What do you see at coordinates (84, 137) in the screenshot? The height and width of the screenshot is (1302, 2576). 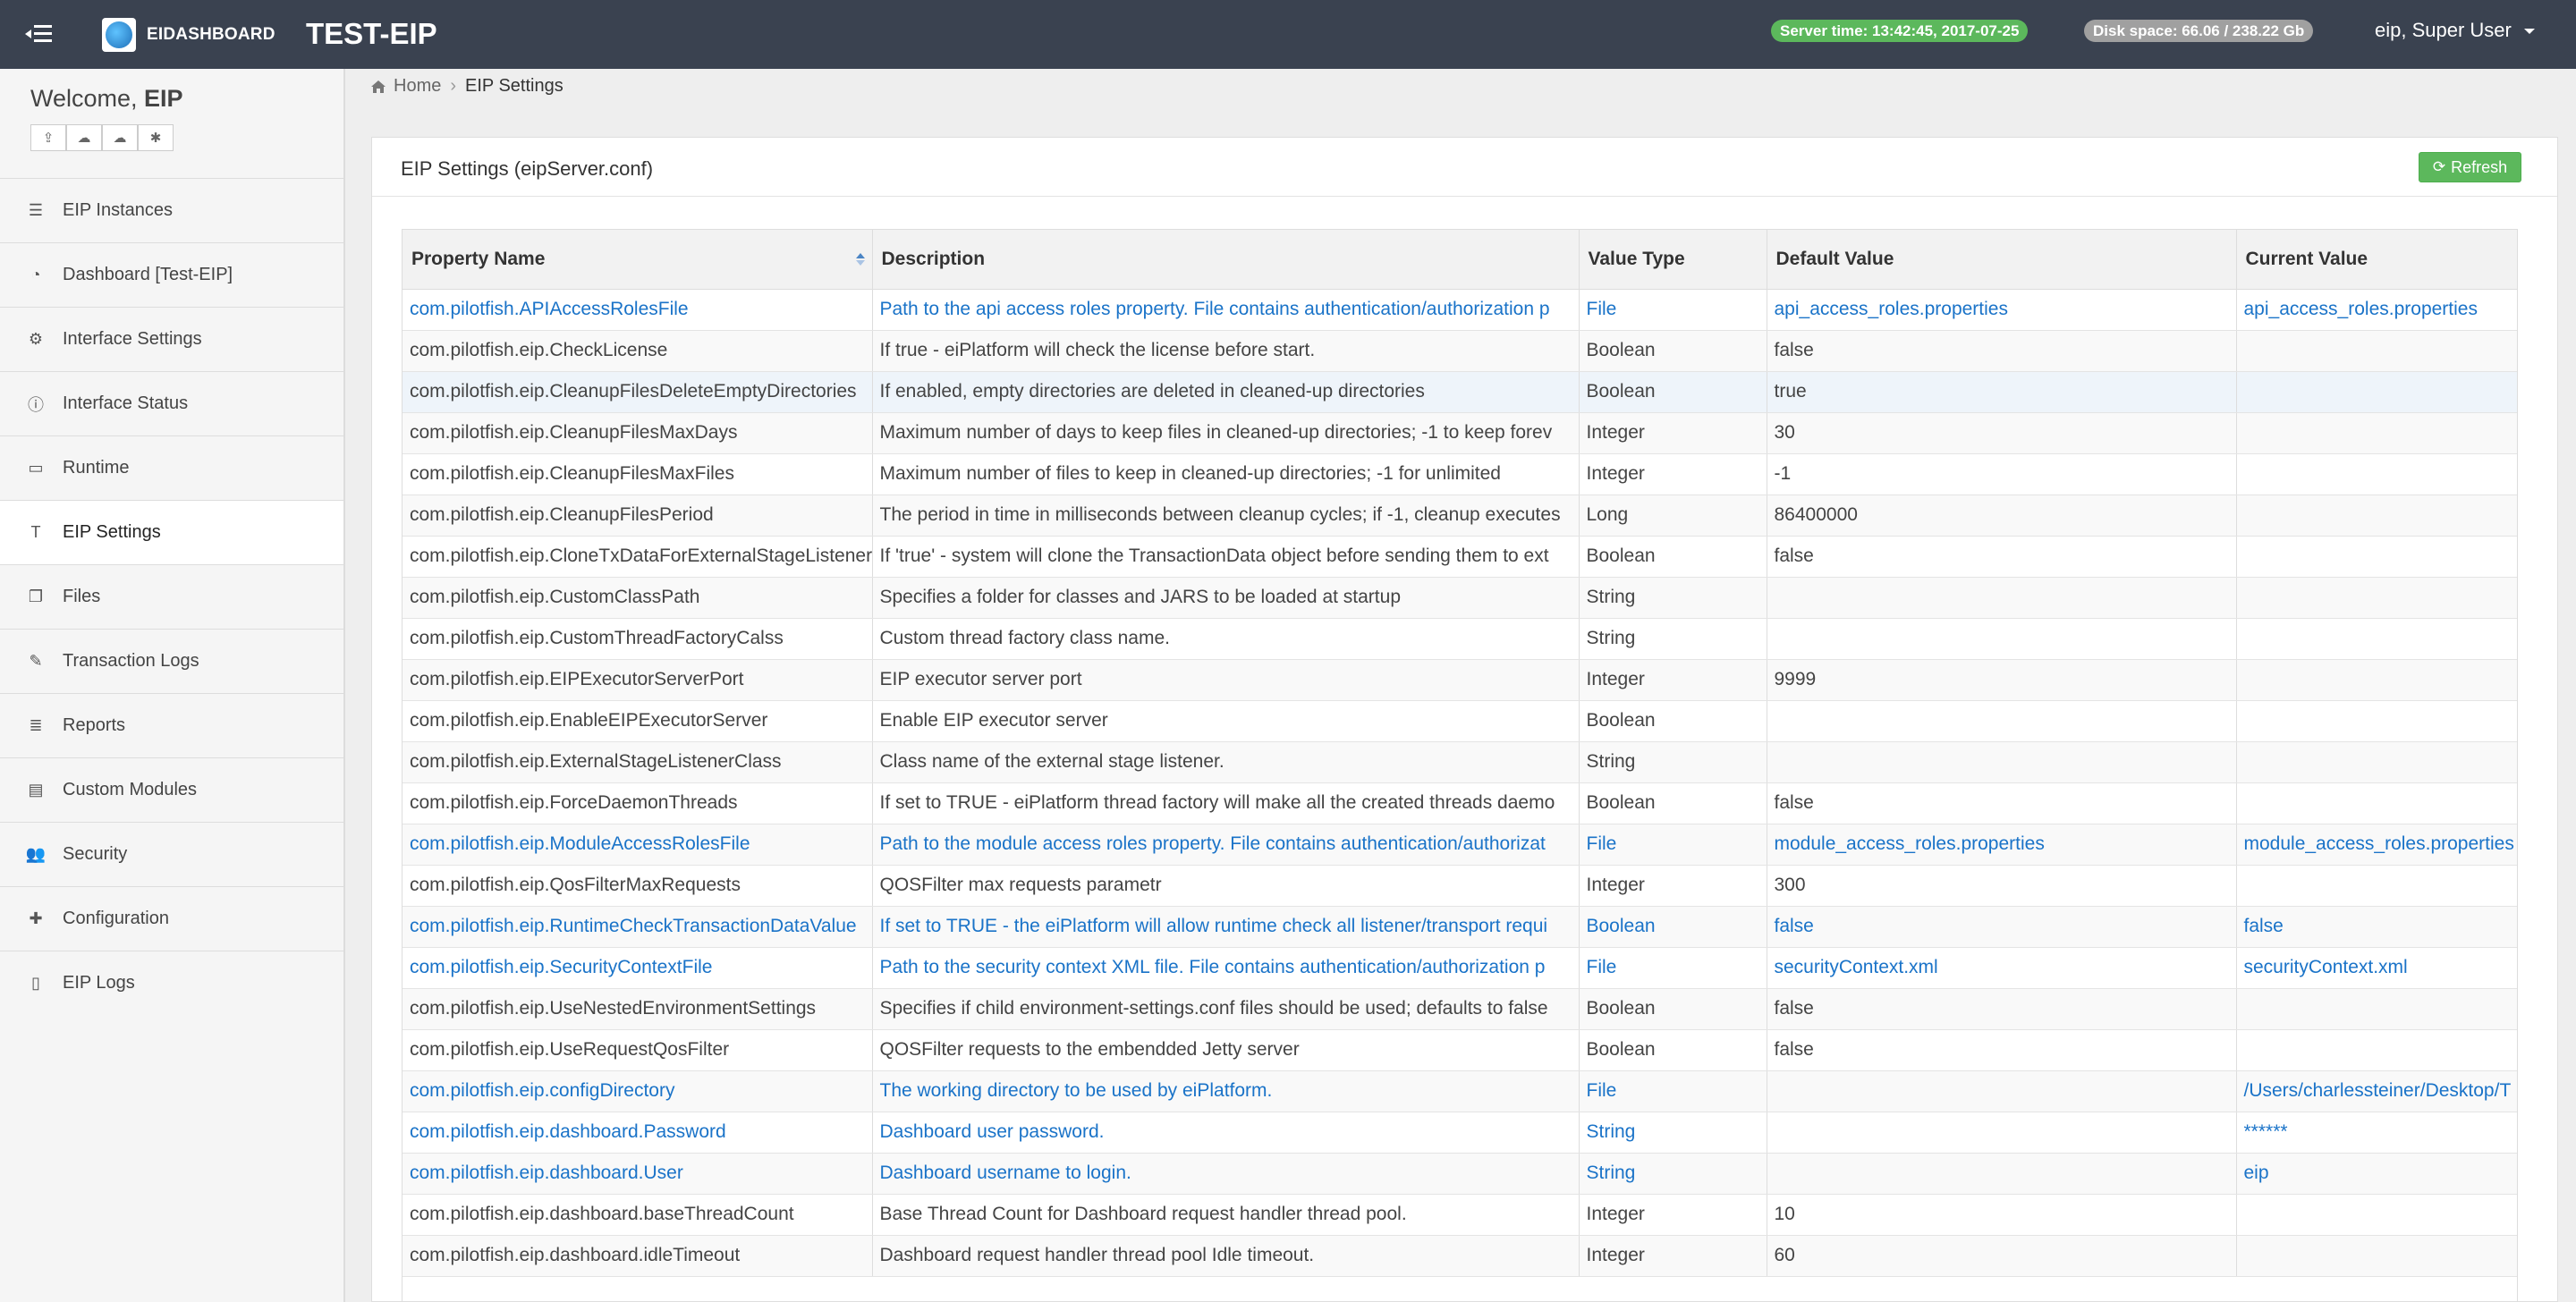 I see `cloud-upload-icon: ☁` at bounding box center [84, 137].